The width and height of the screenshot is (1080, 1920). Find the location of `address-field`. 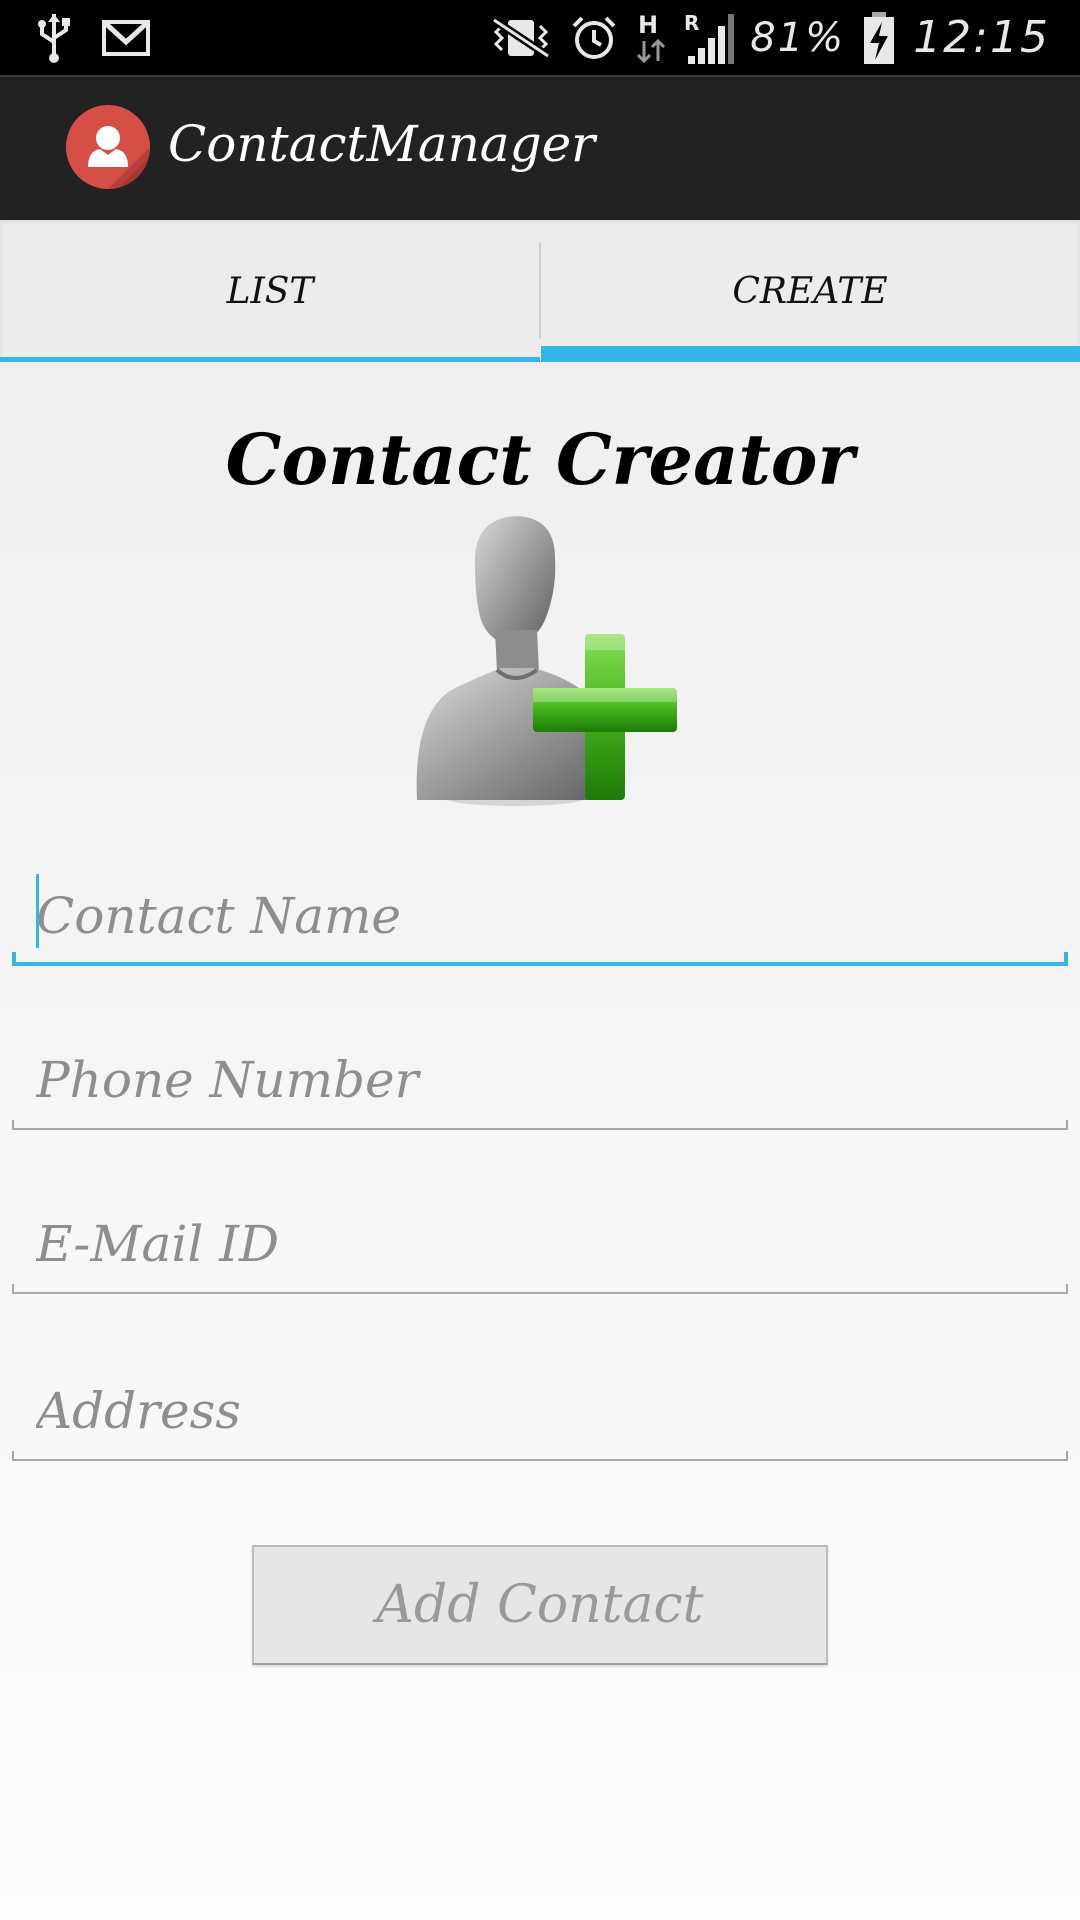

address-field is located at coordinates (540, 1411).